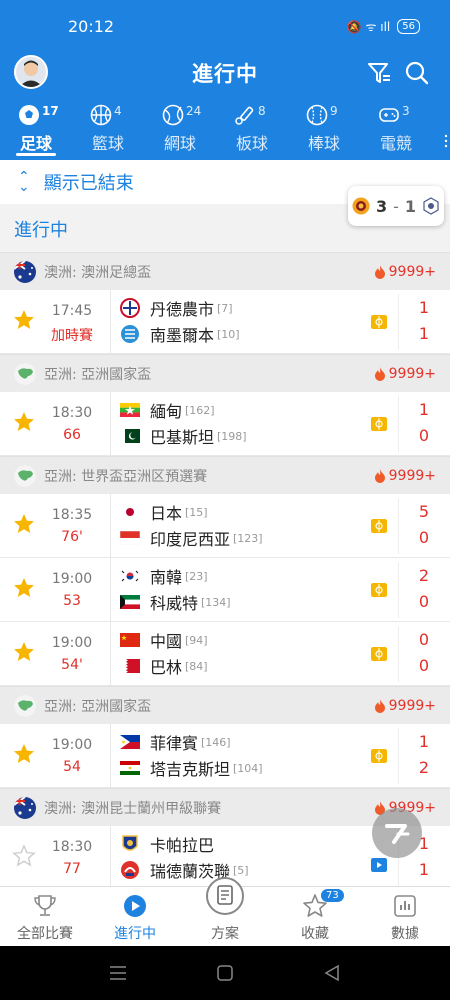 The image size is (450, 1000). I want to click on match-row: 19:00 53 南韓 [23] 科威特 [134] 2 0, so click(225, 590).